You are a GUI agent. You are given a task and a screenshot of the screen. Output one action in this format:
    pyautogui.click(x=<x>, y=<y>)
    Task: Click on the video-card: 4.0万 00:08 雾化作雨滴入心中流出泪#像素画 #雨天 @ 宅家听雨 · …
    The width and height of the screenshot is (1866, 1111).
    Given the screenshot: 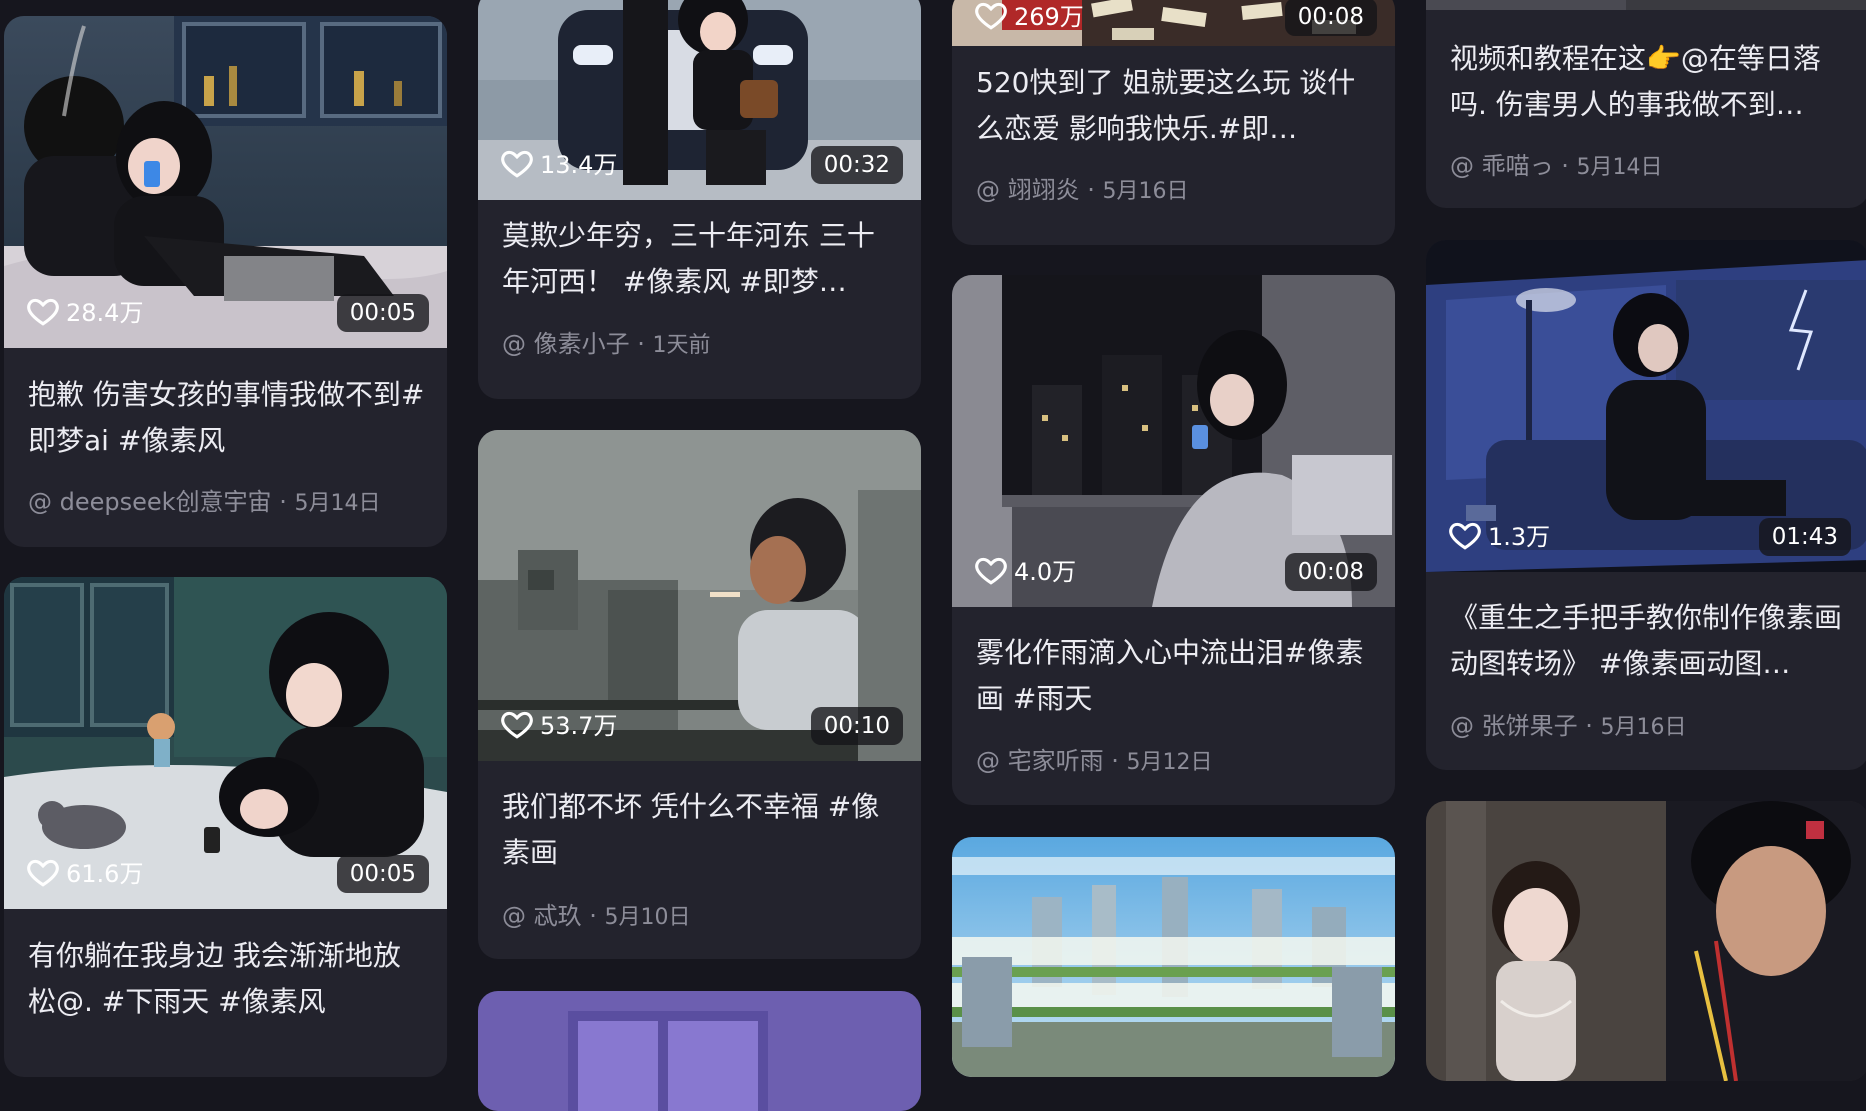 What is the action you would take?
    pyautogui.click(x=1173, y=540)
    